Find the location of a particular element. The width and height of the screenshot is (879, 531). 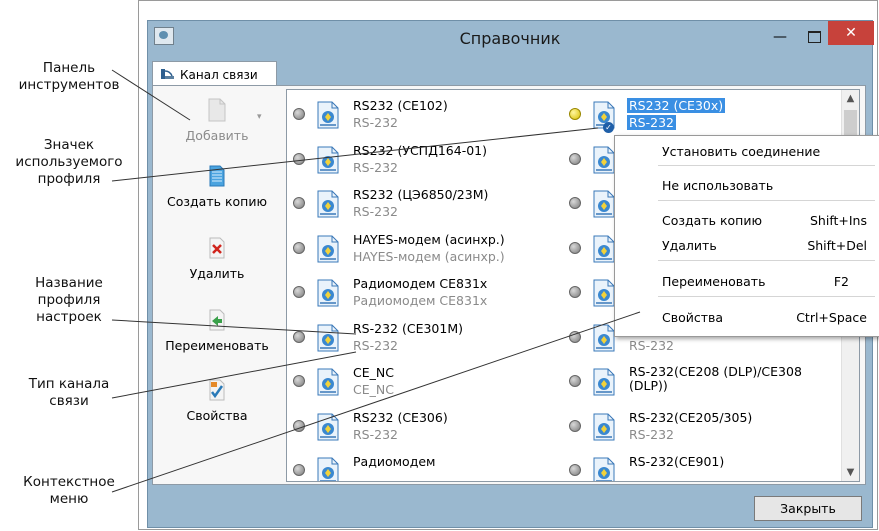

leader-channel-type is located at coordinates (234, 375).